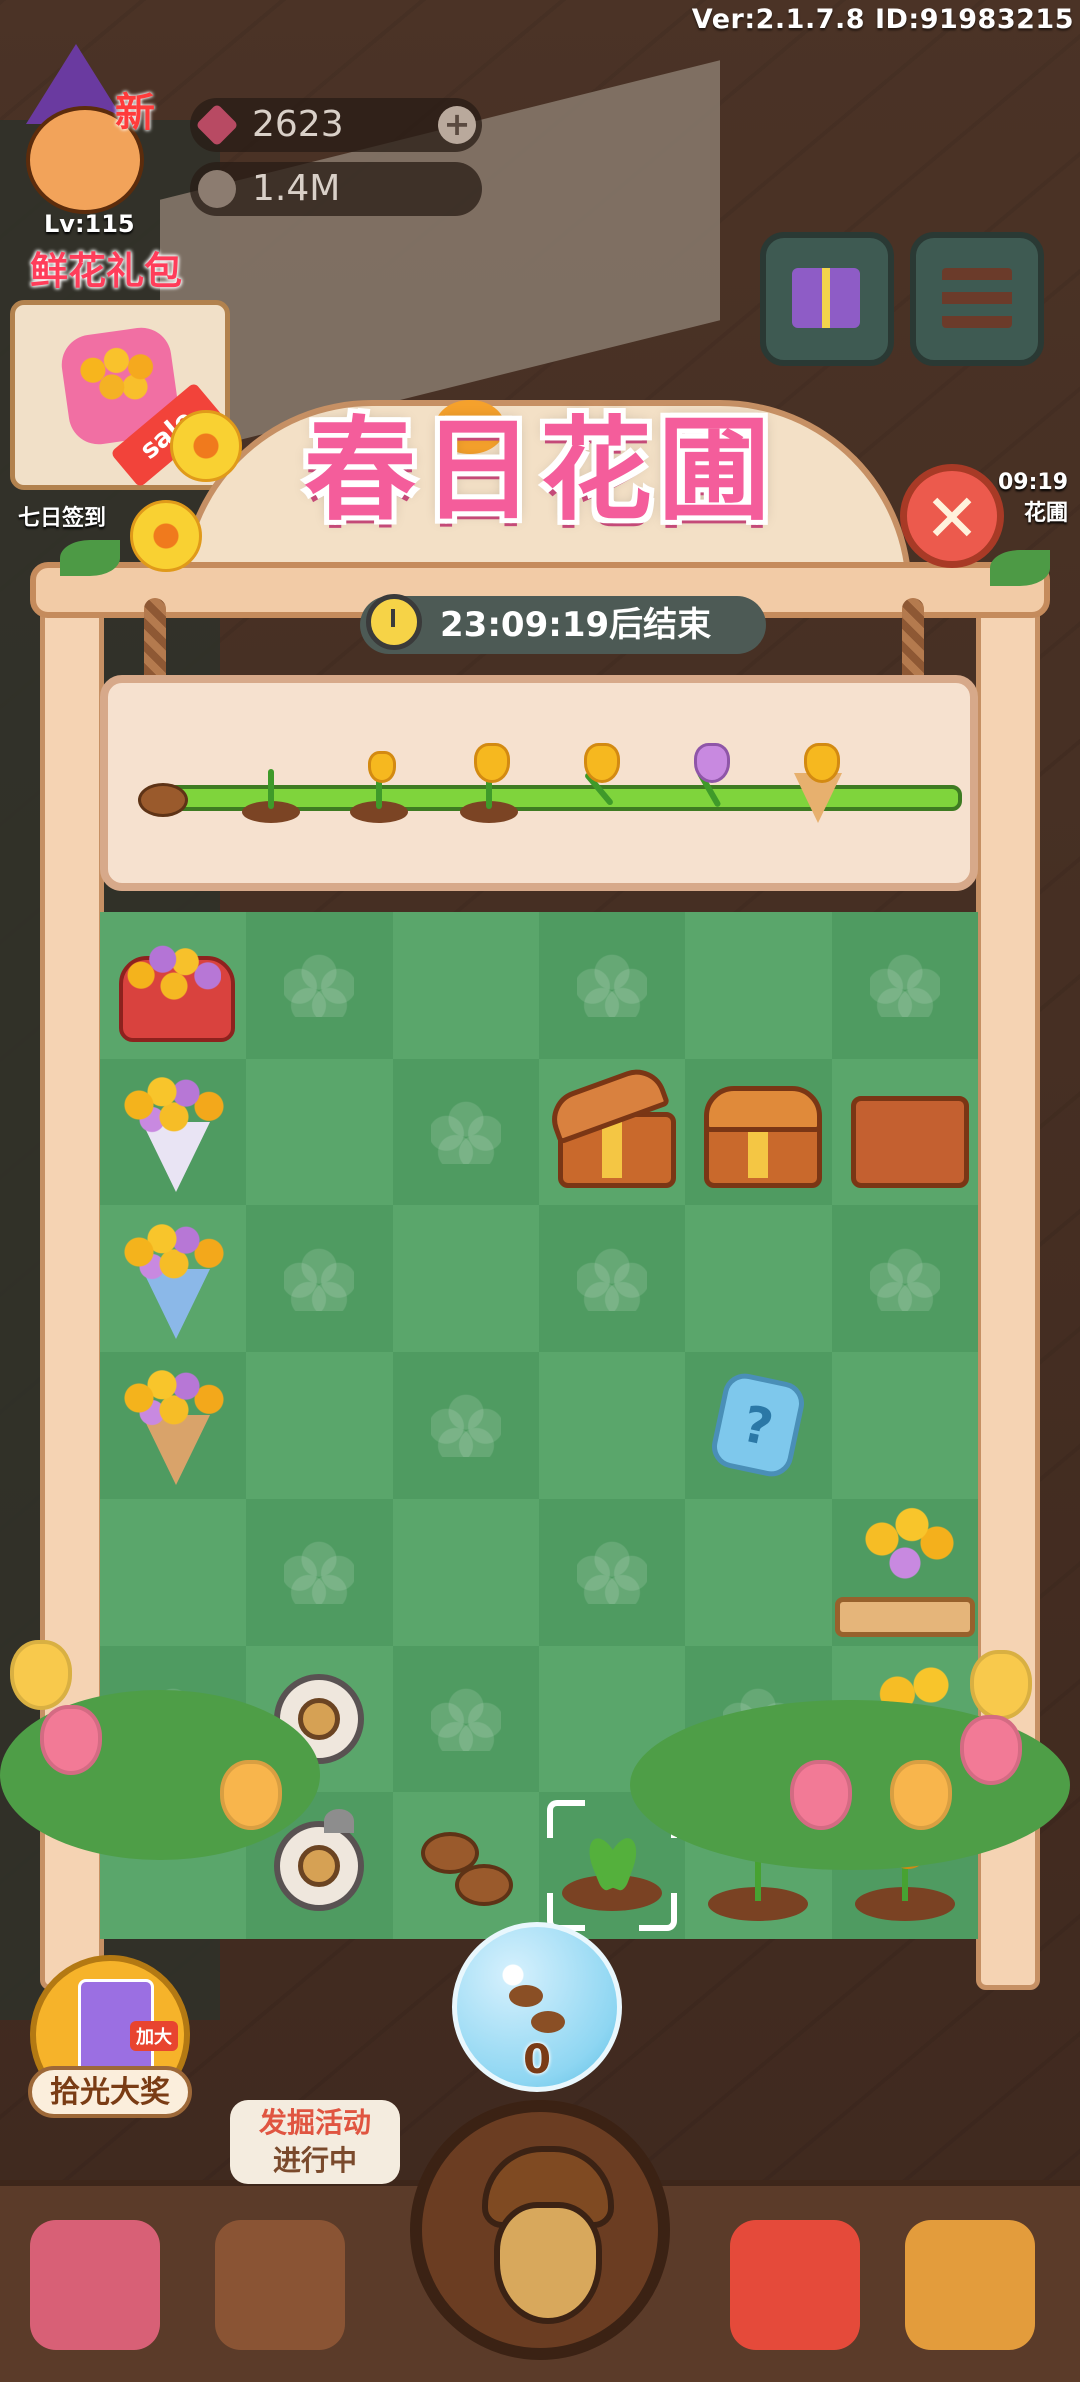 This screenshot has width=1080, height=2382. What do you see at coordinates (314, 2122) in the screenshot?
I see `dig-tip-line1: 发掘活动` at bounding box center [314, 2122].